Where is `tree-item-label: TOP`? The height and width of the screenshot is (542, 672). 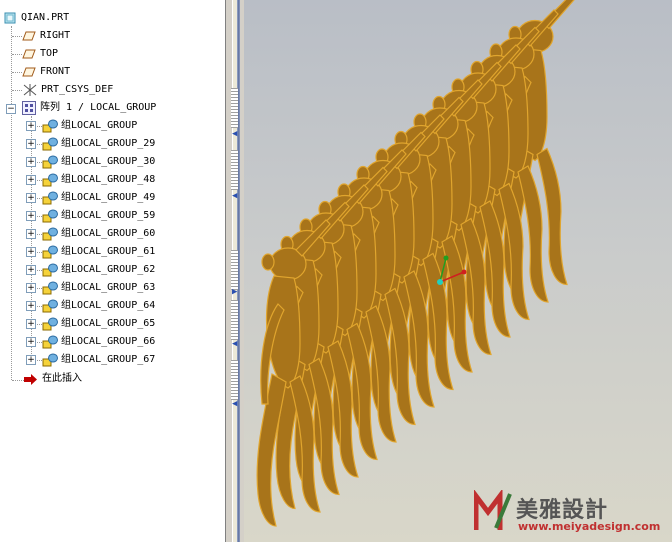 tree-item-label: TOP is located at coordinates (49, 53).